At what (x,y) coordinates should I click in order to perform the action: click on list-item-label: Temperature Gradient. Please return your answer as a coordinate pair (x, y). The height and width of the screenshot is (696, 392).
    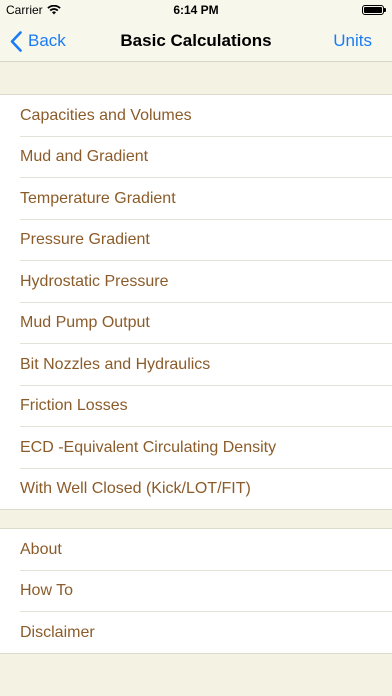
    Looking at the image, I should click on (98, 198).